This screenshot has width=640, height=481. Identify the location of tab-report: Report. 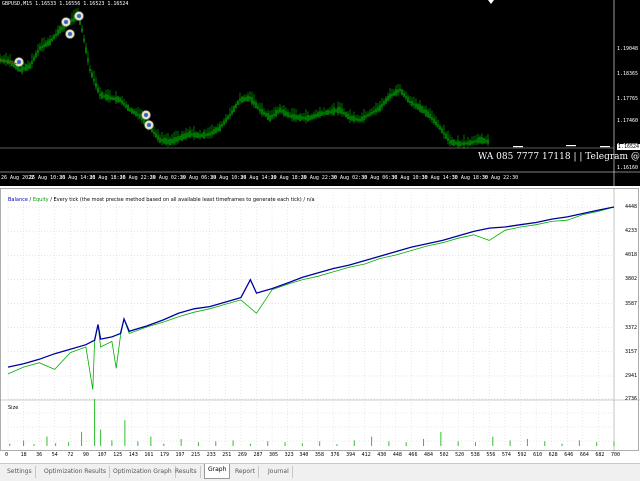
(245, 472).